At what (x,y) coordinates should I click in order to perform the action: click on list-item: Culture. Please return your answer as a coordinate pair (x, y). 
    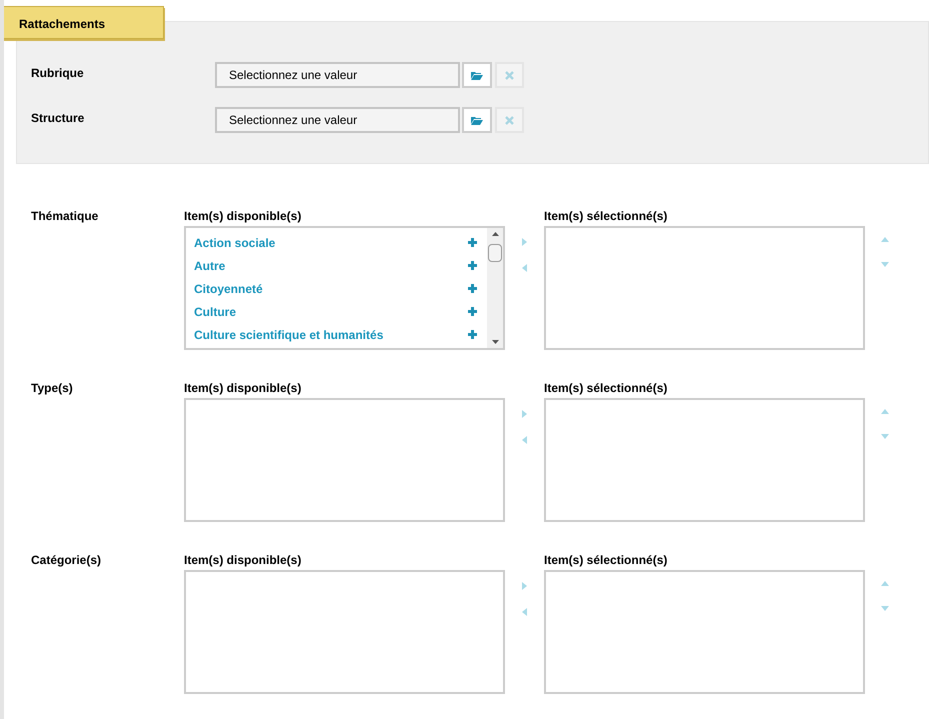
    Looking at the image, I should click on (331, 311).